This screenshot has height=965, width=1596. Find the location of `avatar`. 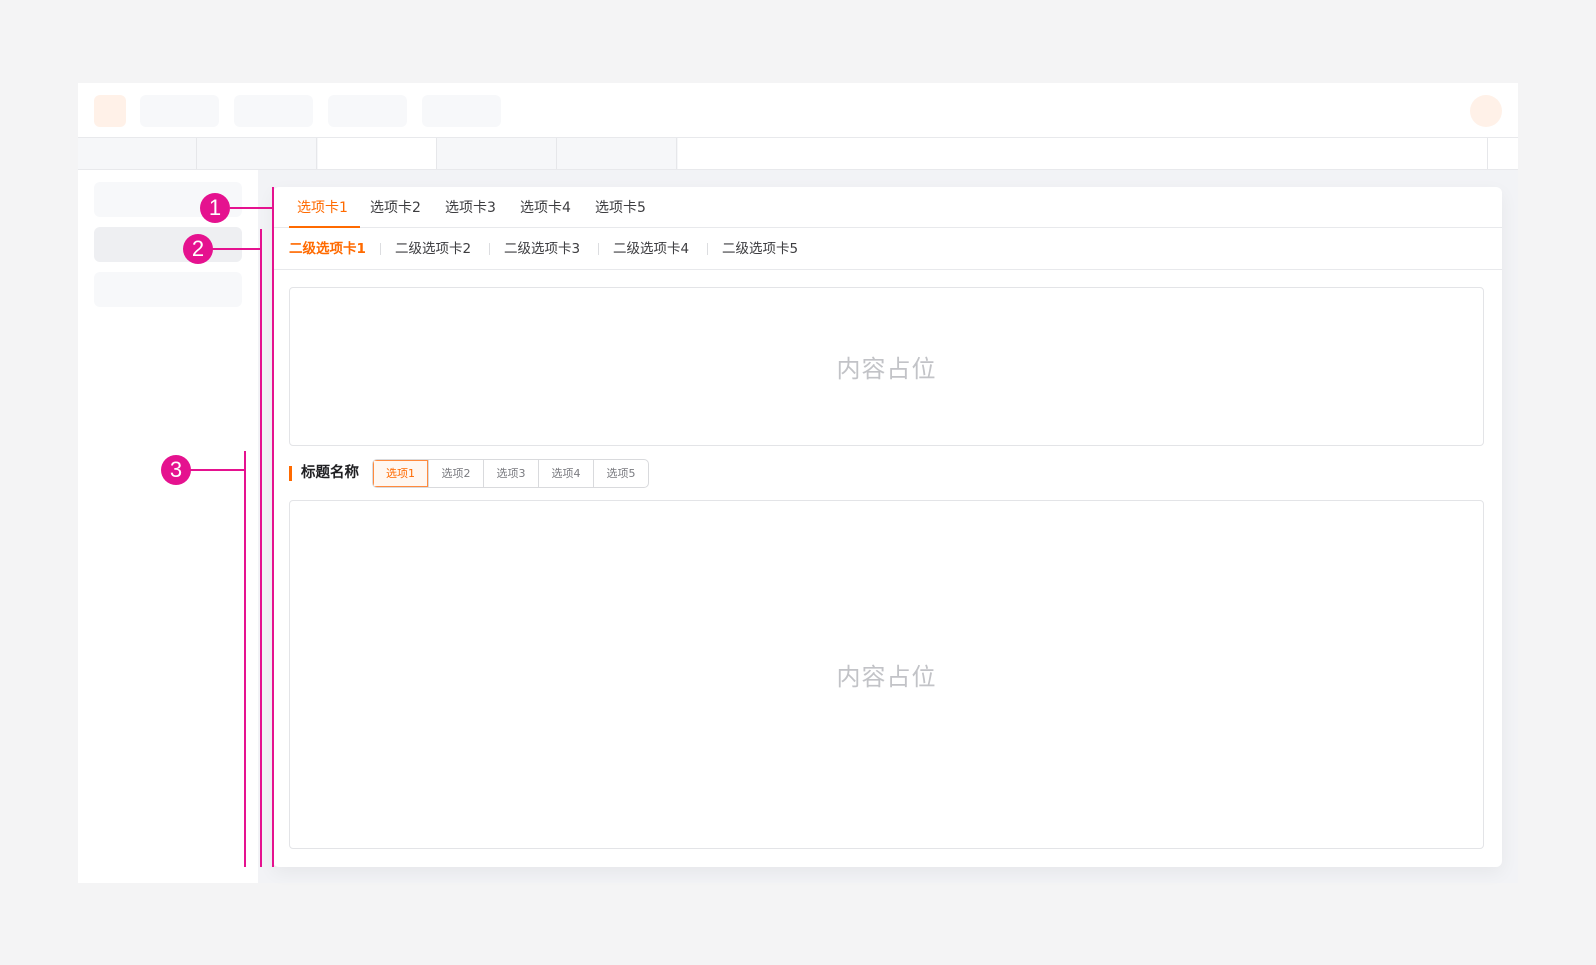

avatar is located at coordinates (1486, 111).